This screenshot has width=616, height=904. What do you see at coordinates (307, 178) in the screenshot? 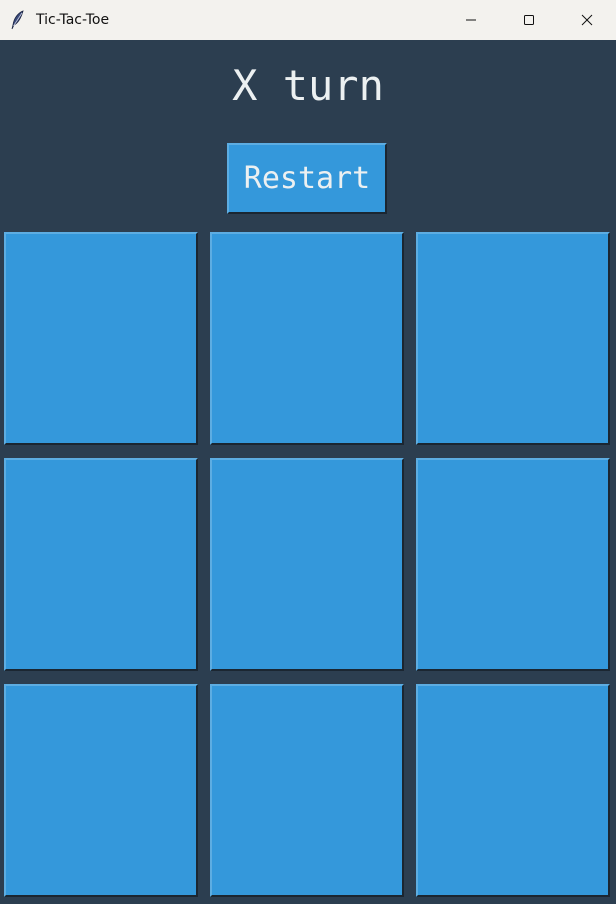
I see `restart-button: Restart` at bounding box center [307, 178].